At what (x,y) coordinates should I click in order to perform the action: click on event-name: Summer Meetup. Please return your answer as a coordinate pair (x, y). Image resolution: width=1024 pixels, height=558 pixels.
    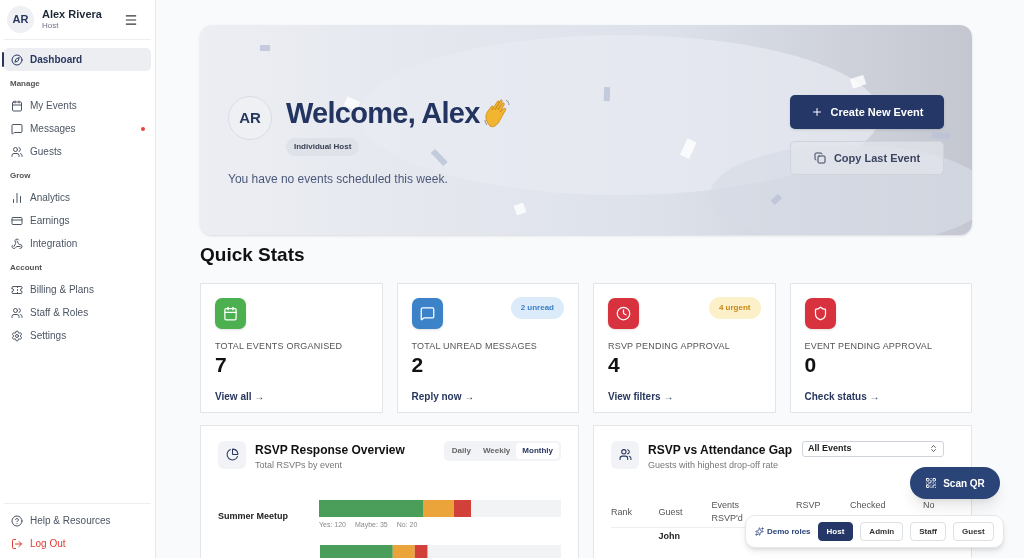
    Looking at the image, I should click on (253, 516).